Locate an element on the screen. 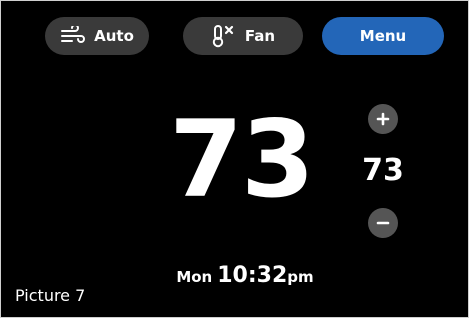  current-temperature: 73 is located at coordinates (242, 159).